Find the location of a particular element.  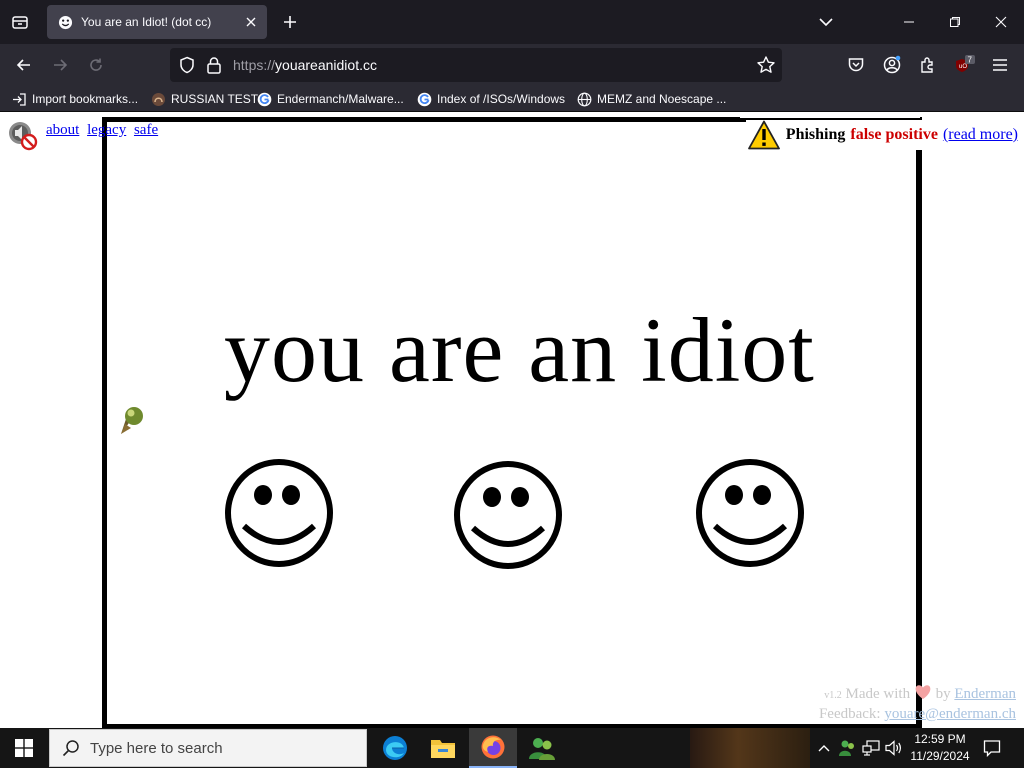

lock-icon is located at coordinates (214, 65).